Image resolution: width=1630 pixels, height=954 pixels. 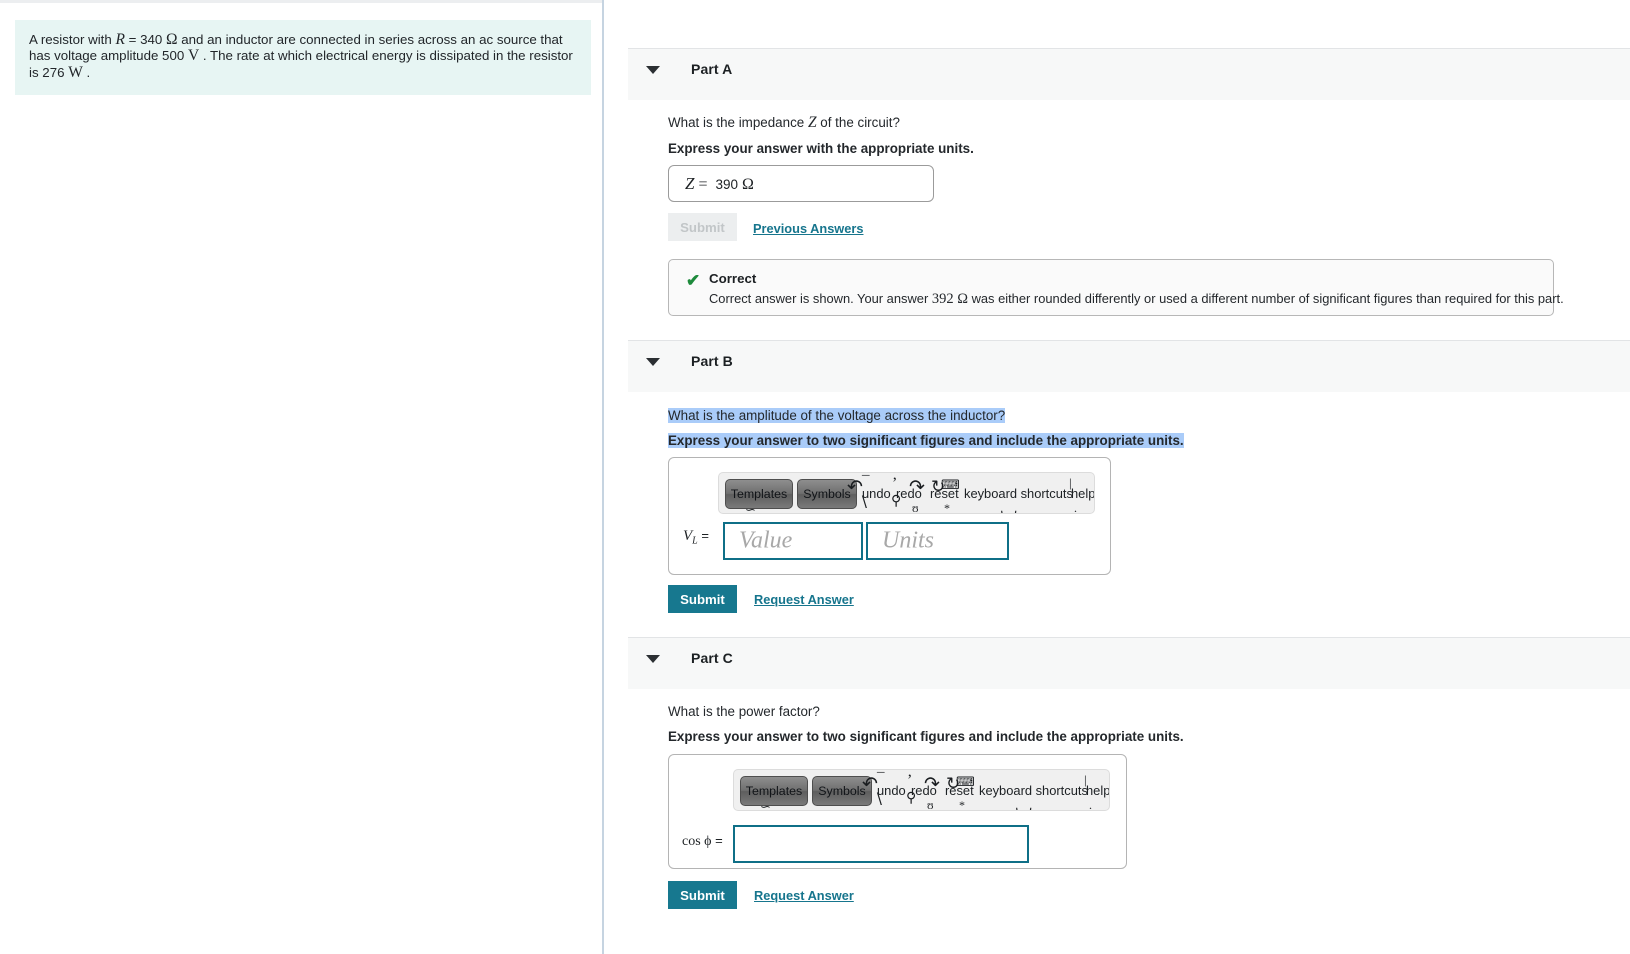 What do you see at coordinates (712, 69) in the screenshot?
I see `part-title-a: Part A` at bounding box center [712, 69].